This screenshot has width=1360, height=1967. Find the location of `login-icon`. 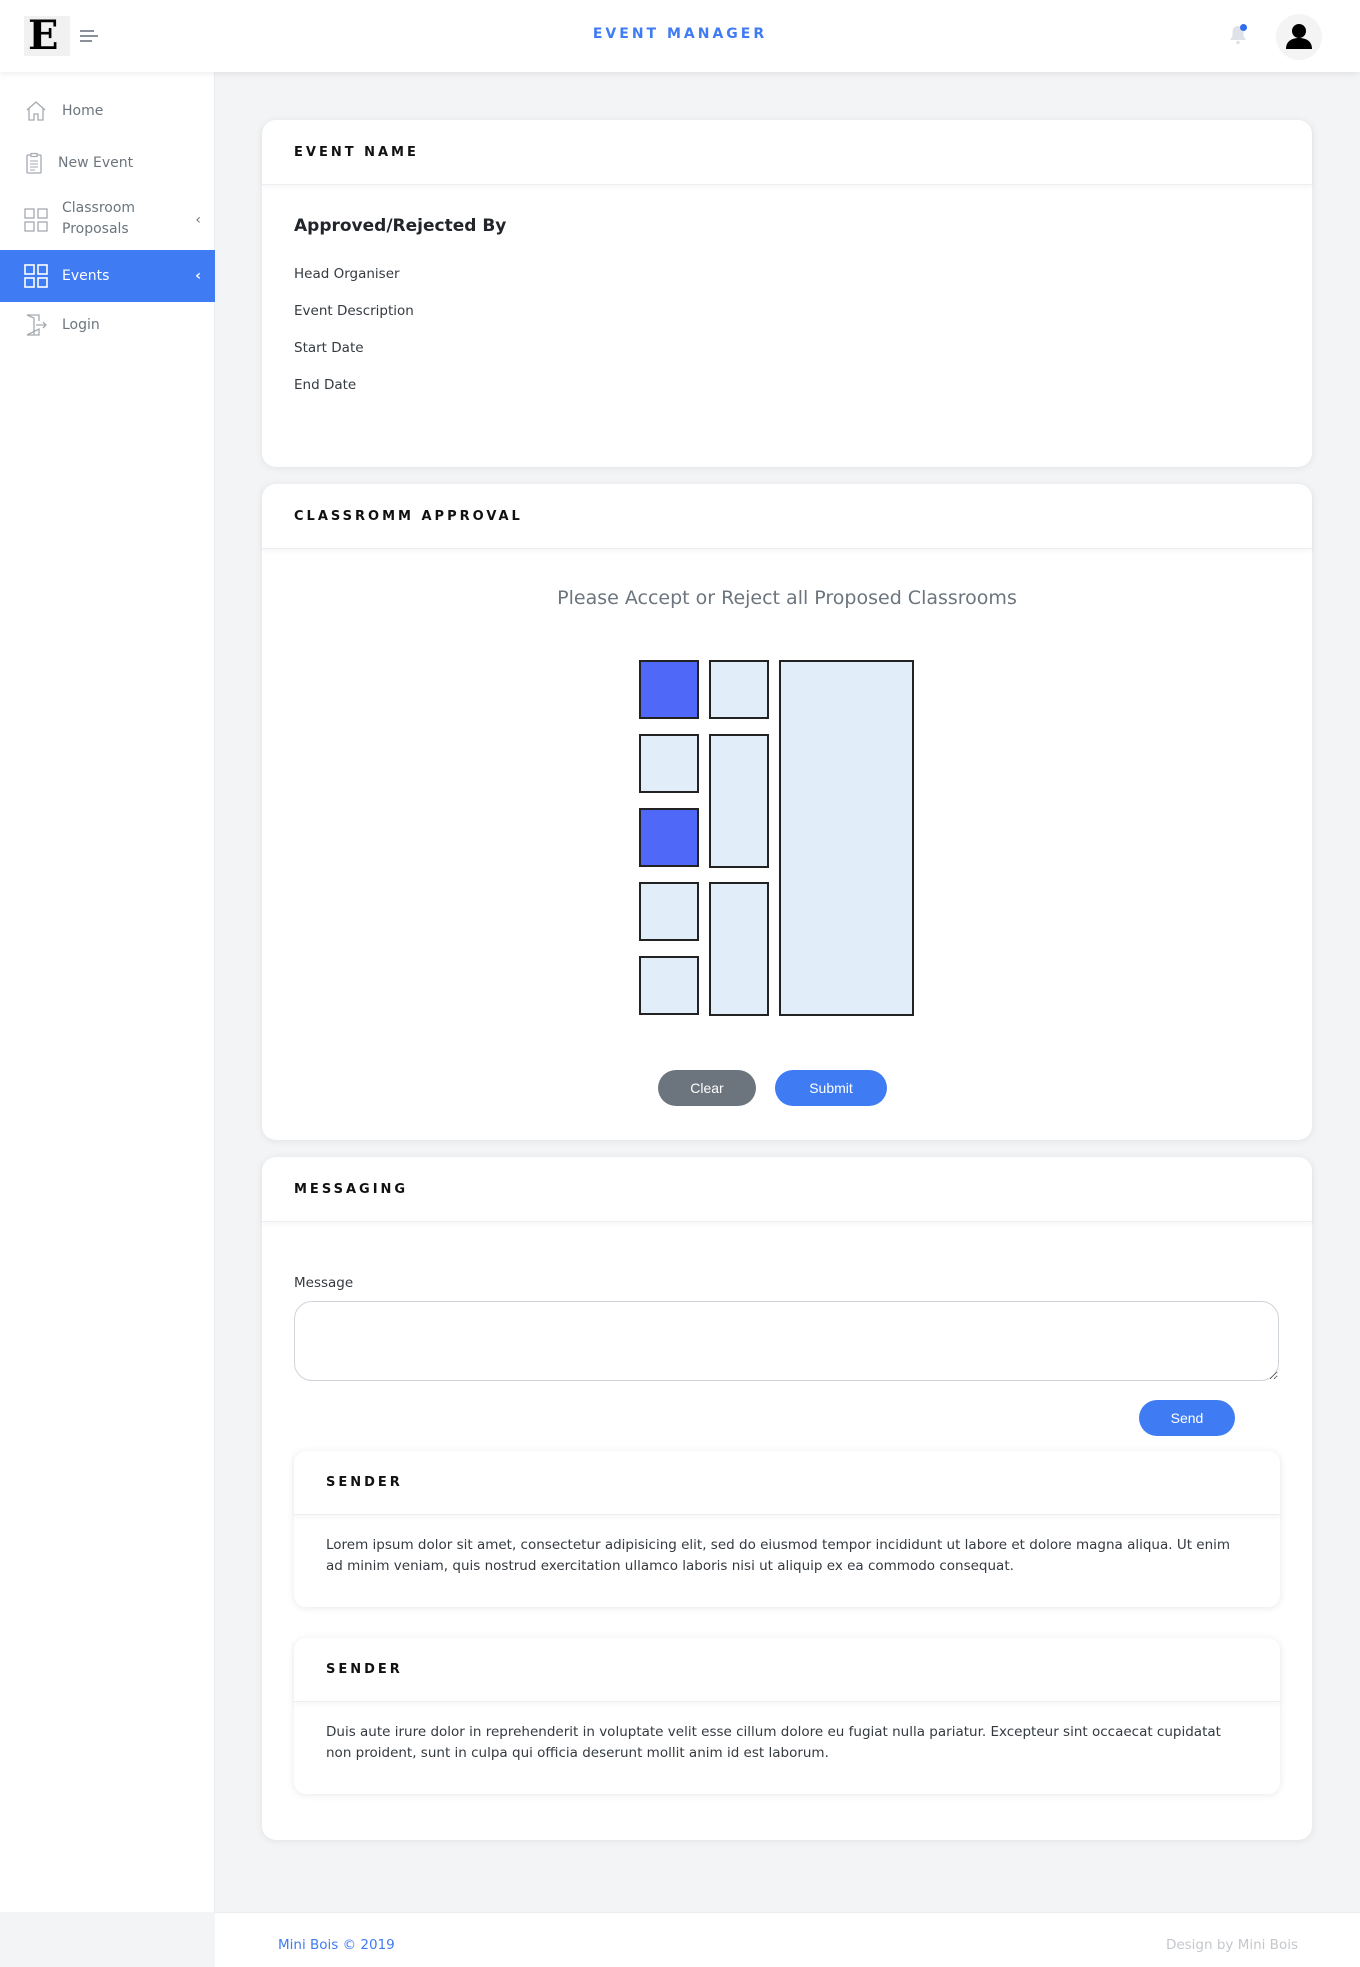

login-icon is located at coordinates (36, 325).